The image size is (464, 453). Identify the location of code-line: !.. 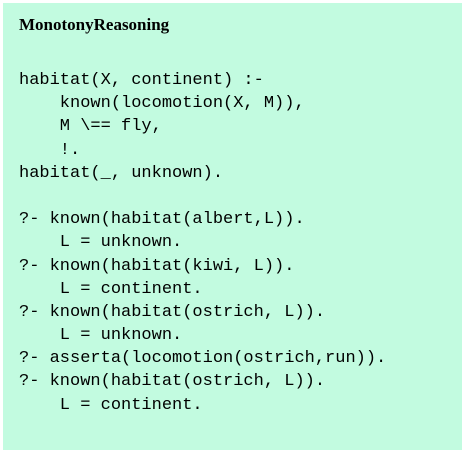
(50, 150).